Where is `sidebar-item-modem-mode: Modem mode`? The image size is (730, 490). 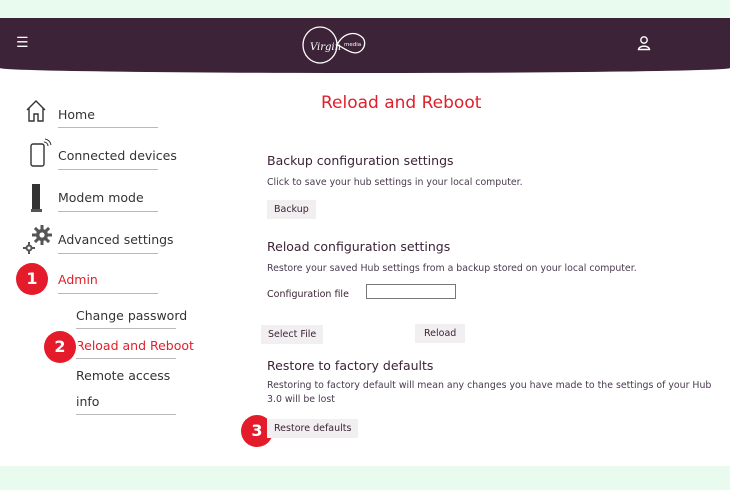 sidebar-item-modem-mode: Modem mode is located at coordinates (92, 200).